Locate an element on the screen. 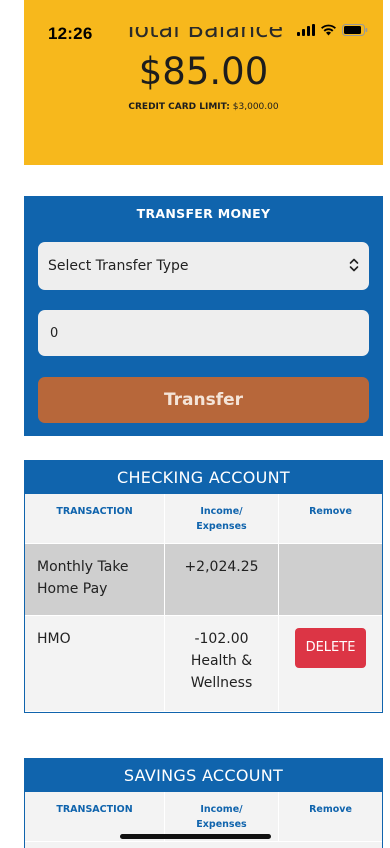 This screenshot has width=390, height=848. column-header-transaction: TRANSACTION is located at coordinates (95, 519).